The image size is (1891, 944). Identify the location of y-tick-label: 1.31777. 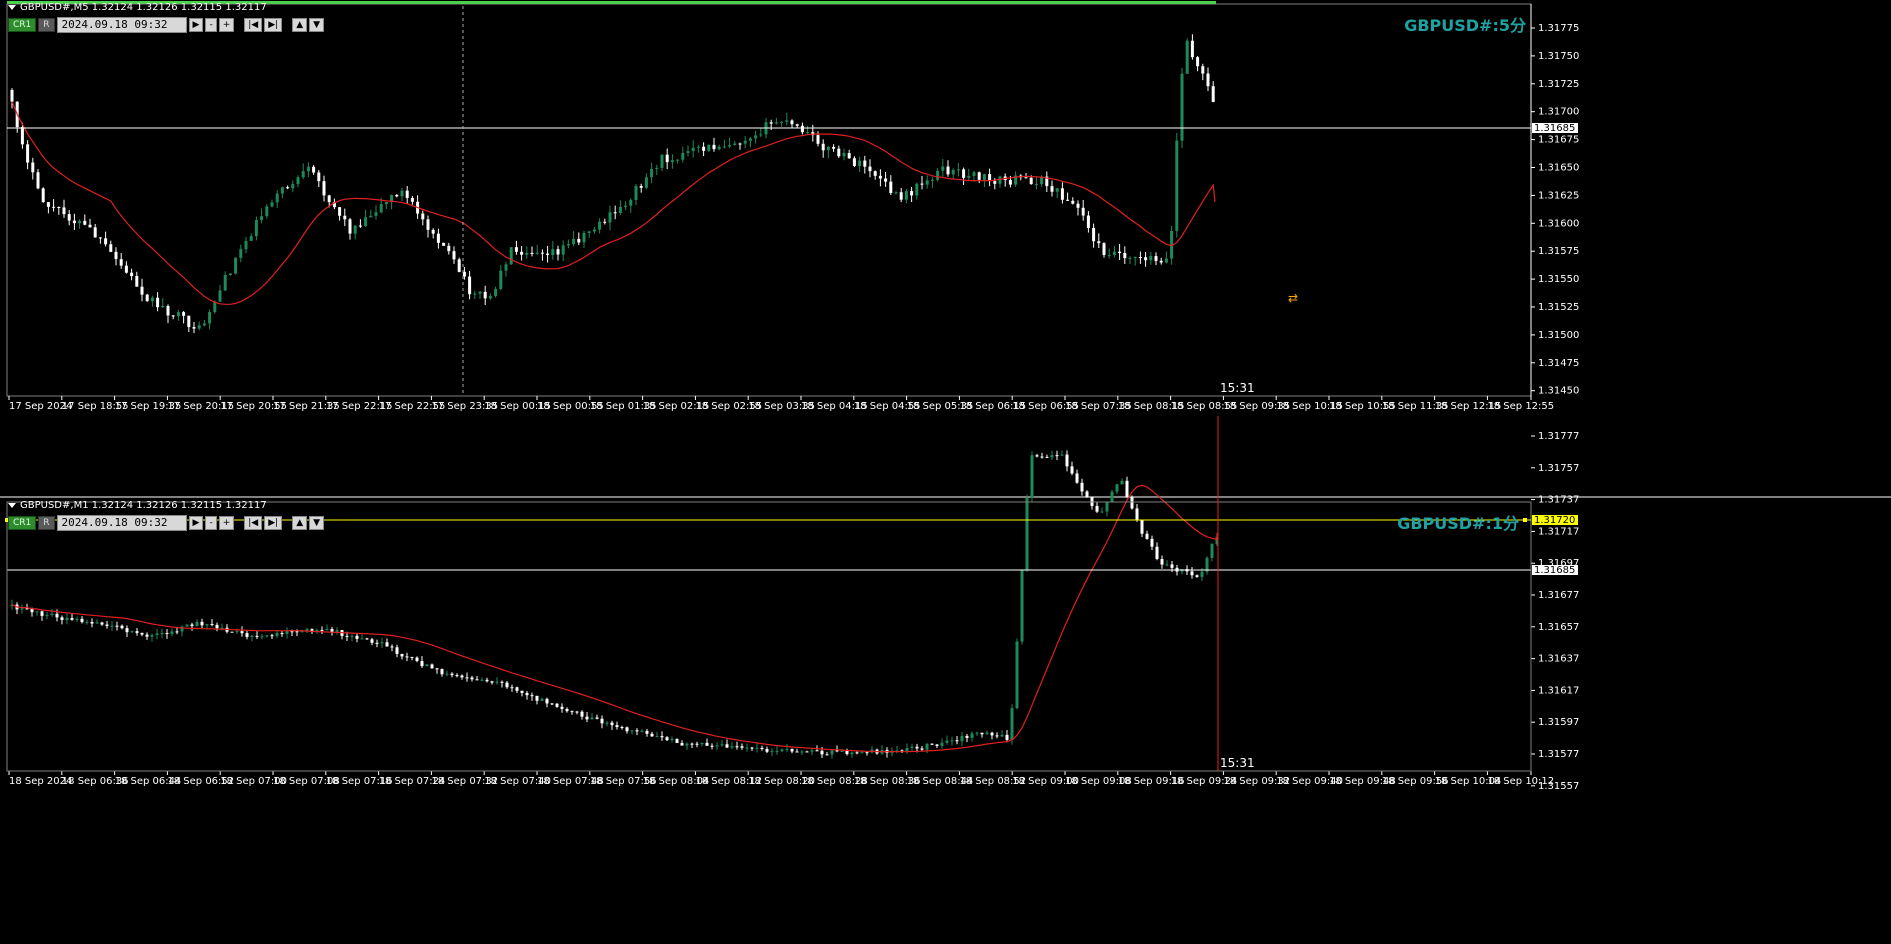
(1558, 436).